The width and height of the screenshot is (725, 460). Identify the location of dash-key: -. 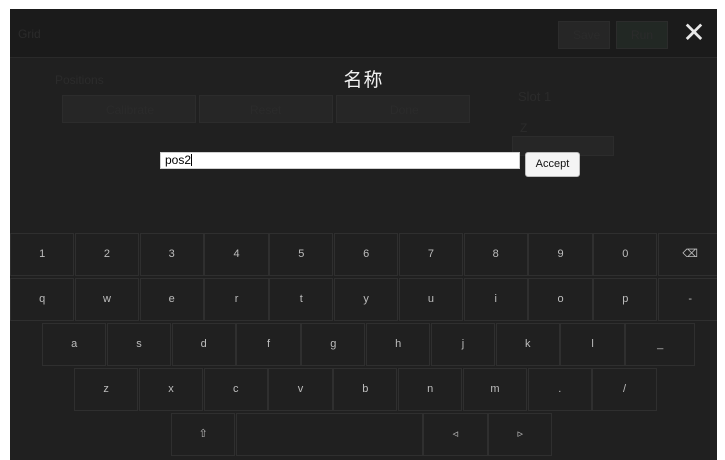
(687, 299).